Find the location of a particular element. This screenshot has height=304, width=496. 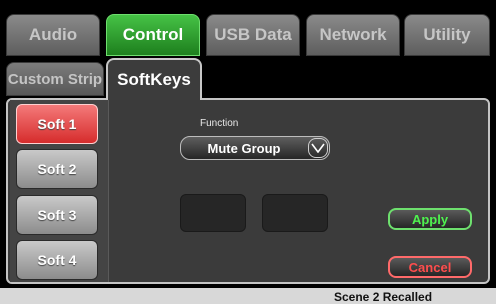

subtab-softkeys: SoftKeys is located at coordinates (154, 79).